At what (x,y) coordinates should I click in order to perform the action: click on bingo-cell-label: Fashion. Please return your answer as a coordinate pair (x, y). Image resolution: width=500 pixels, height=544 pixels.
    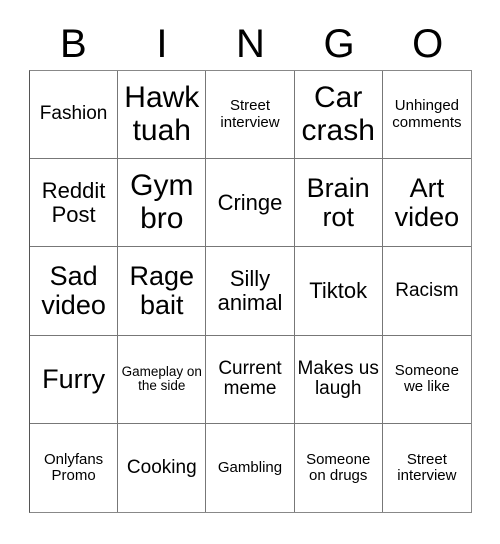
    Looking at the image, I should click on (73, 114).